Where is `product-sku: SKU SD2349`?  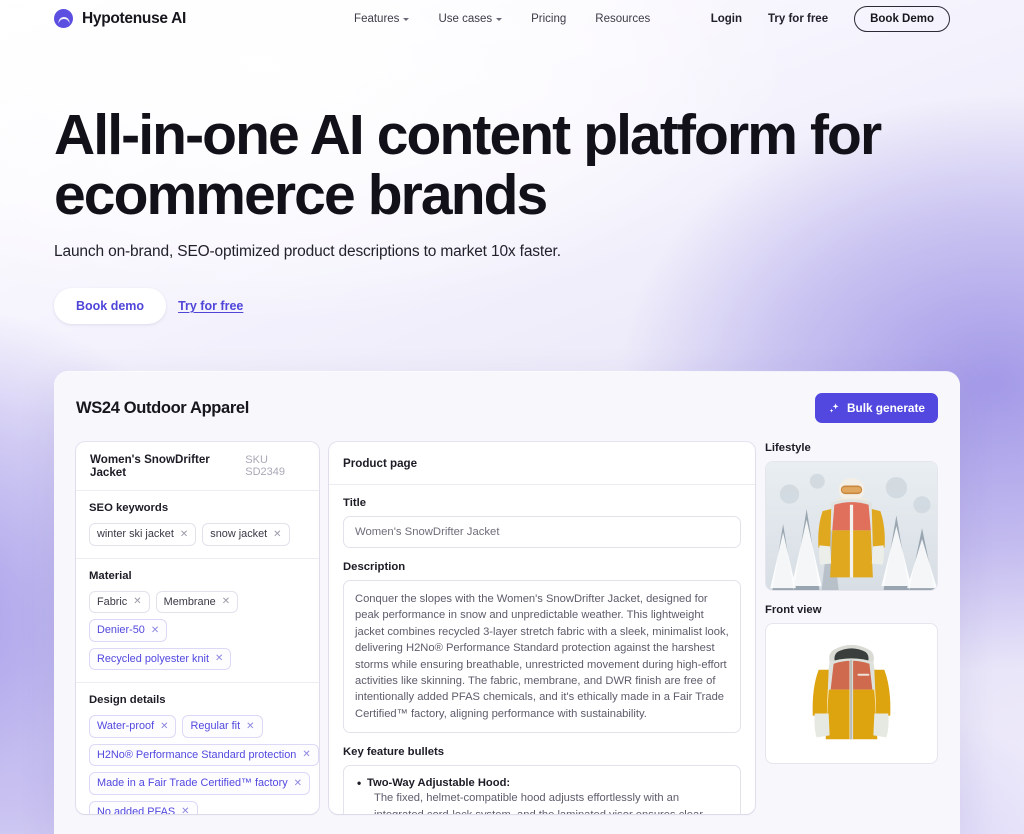 product-sku: SKU SD2349 is located at coordinates (265, 466).